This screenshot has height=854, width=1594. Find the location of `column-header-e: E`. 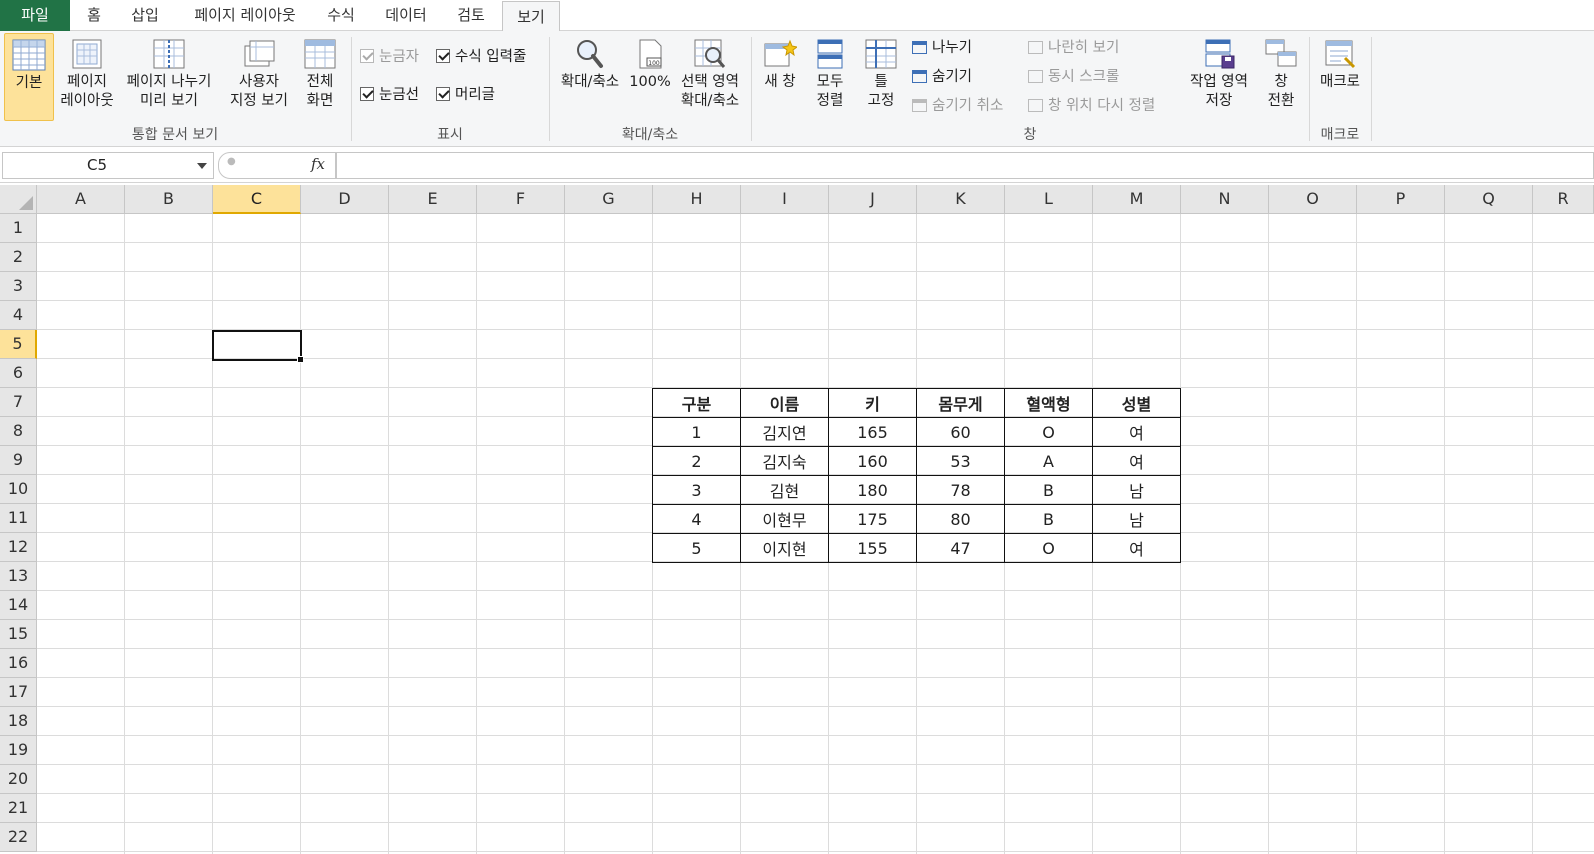

column-header-e: E is located at coordinates (433, 199).